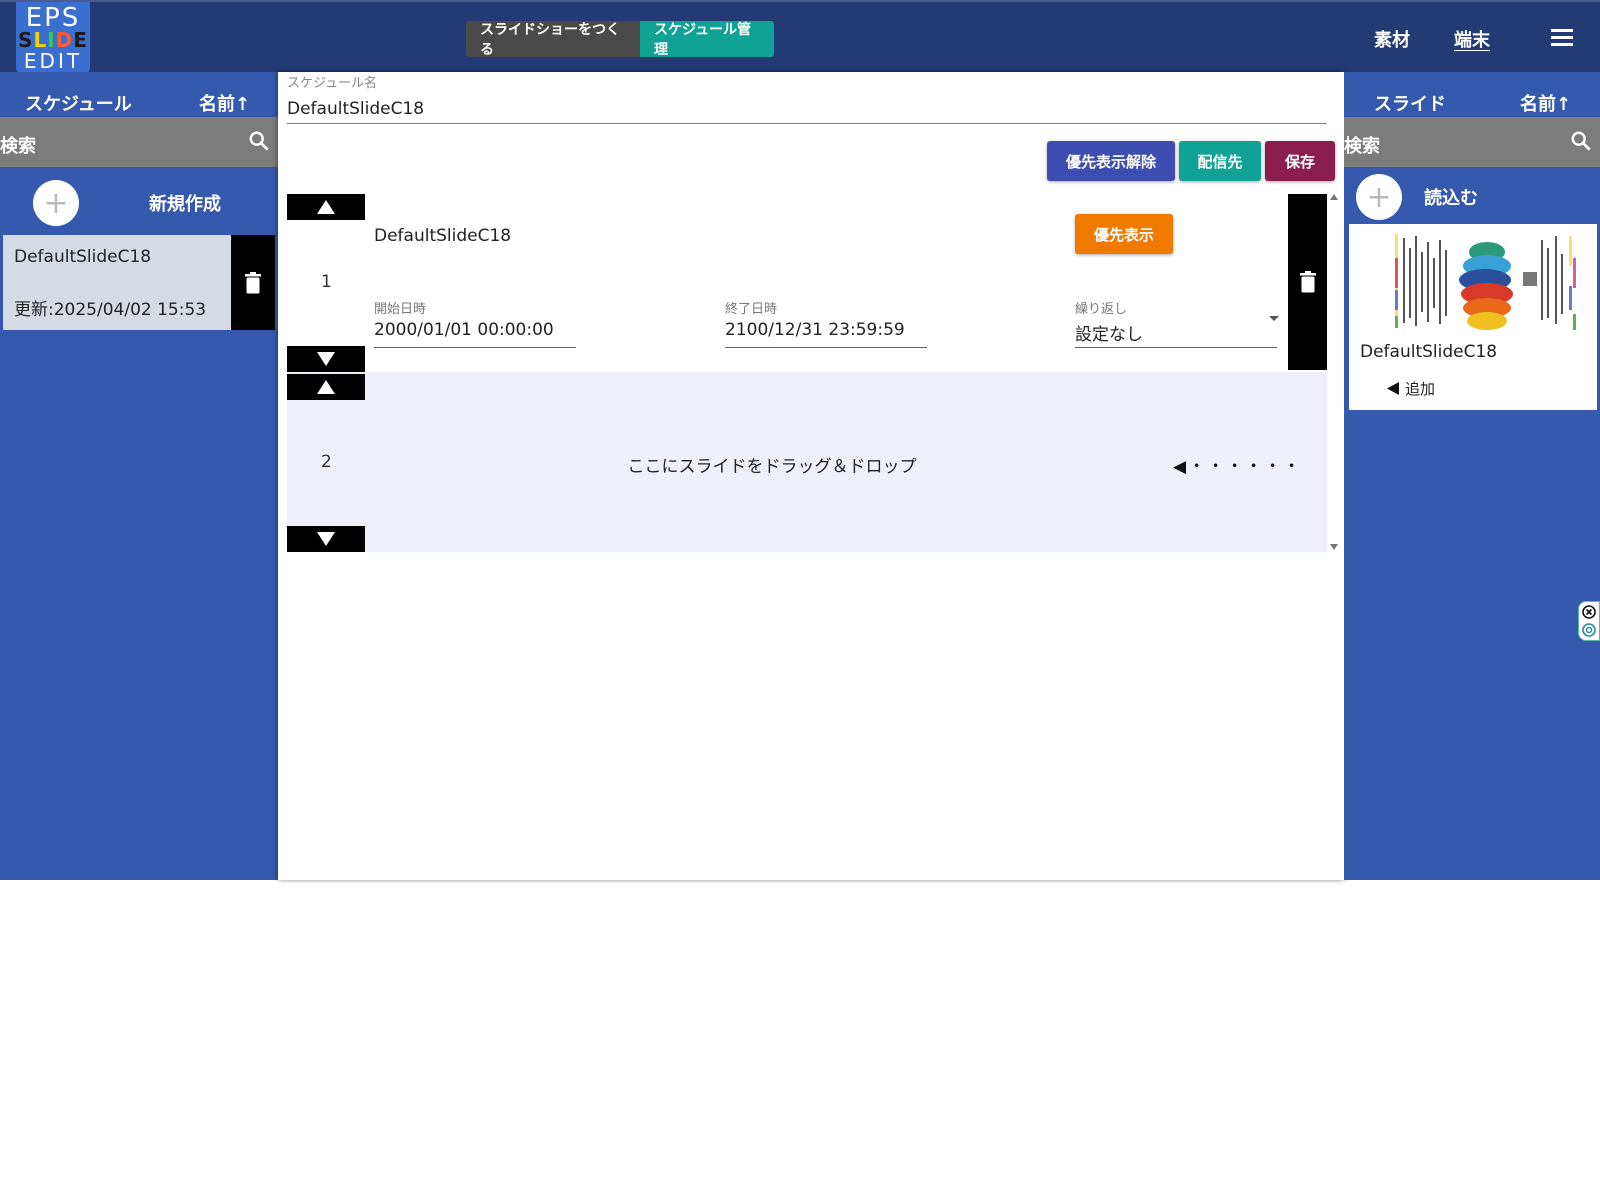 This screenshot has height=1200, width=1600. Describe the element at coordinates (120, 146) in the screenshot. I see `schedule-search-input` at that location.